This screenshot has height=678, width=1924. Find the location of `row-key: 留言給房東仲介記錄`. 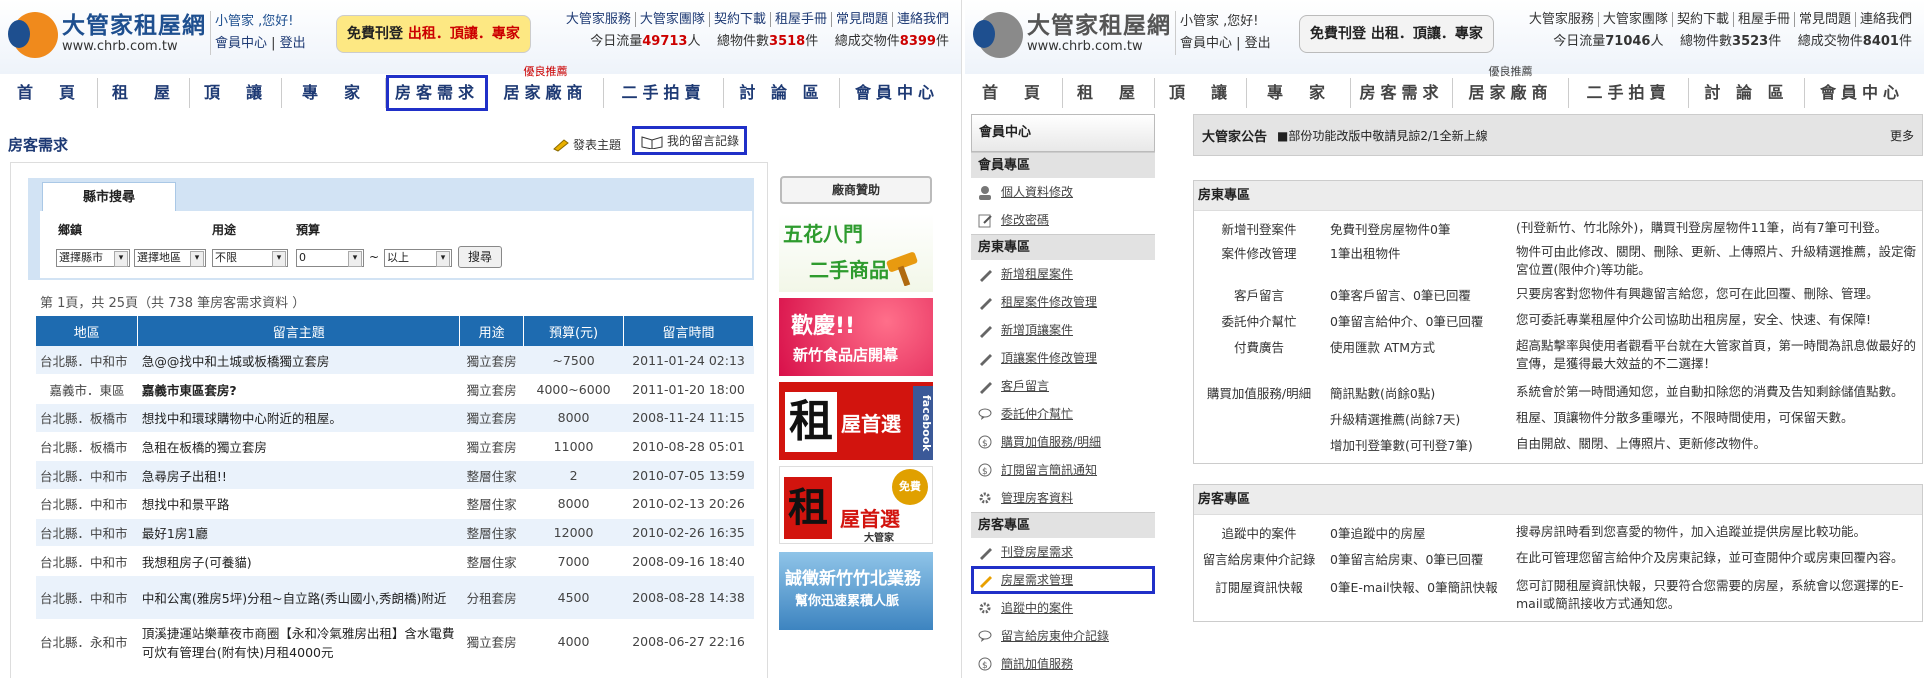

row-key: 留言給房東仲介記錄 is located at coordinates (1259, 558).